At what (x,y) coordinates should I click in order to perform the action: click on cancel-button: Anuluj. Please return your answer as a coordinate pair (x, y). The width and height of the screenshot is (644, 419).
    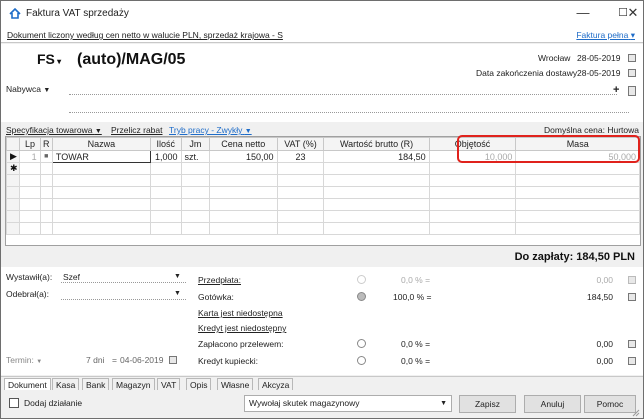
    Looking at the image, I should click on (552, 404).